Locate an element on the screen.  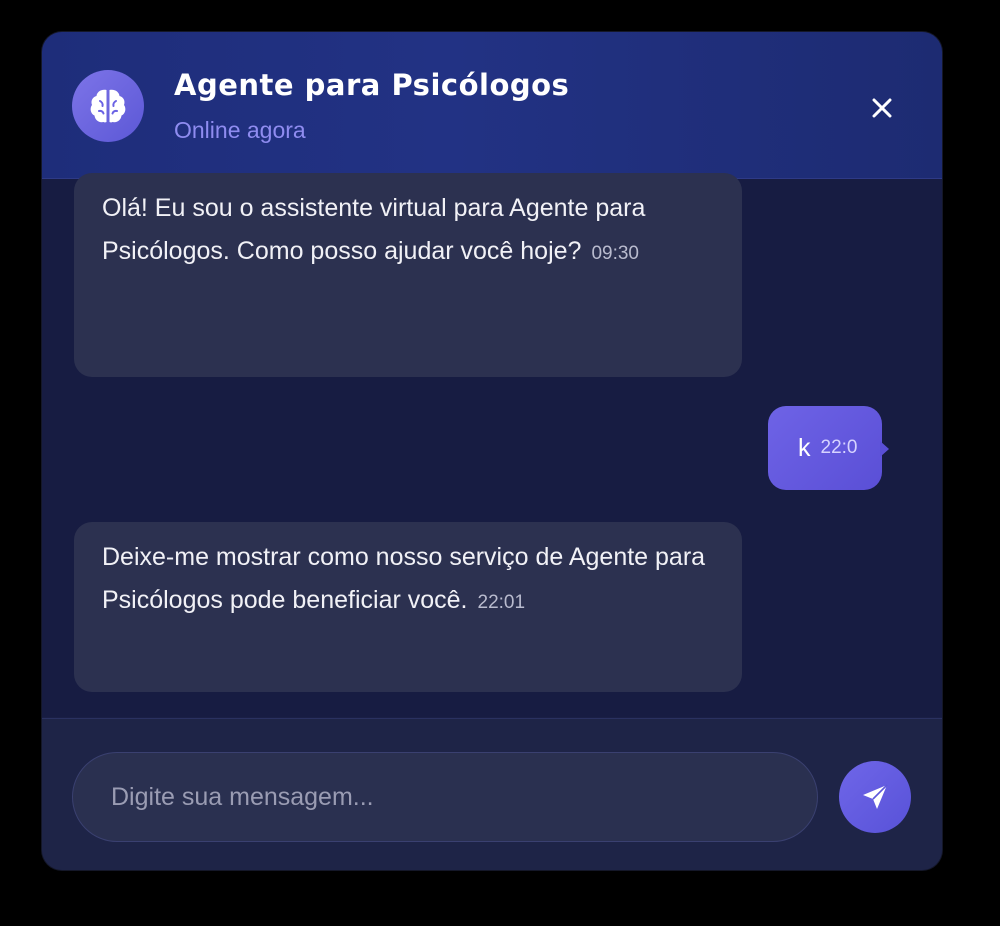
close-button is located at coordinates (882, 108).